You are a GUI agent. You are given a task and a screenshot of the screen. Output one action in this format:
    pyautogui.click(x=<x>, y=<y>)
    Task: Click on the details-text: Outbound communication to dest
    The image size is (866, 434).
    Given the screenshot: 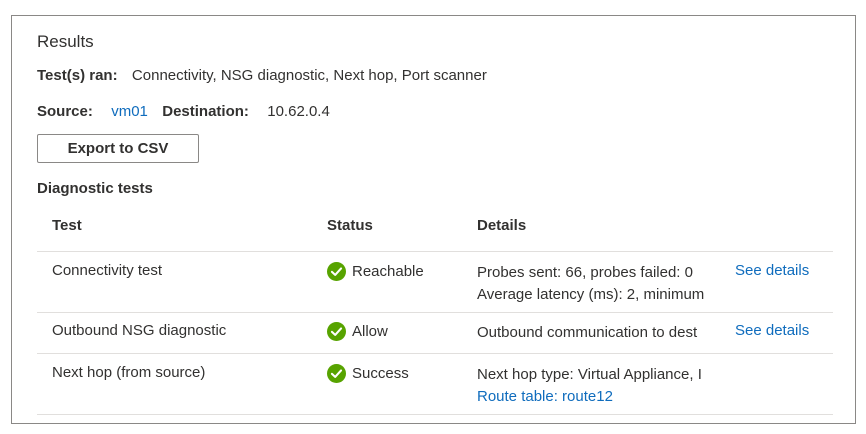 What is the action you would take?
    pyautogui.click(x=587, y=332)
    